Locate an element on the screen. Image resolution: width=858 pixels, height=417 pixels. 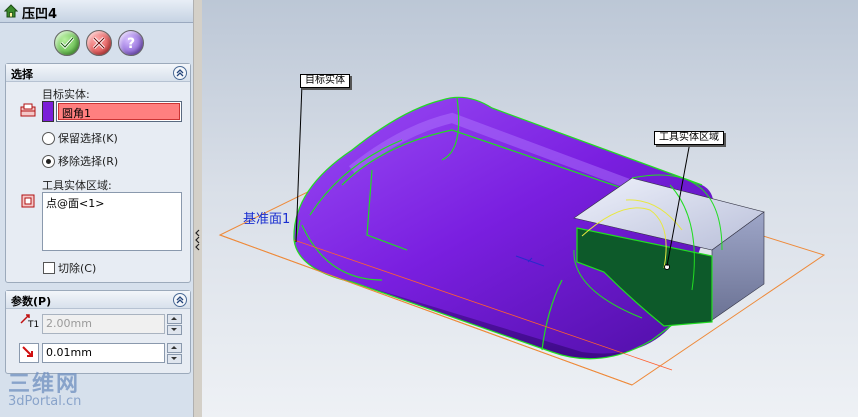
target-body-value: 圆角1 is located at coordinates (76, 113).